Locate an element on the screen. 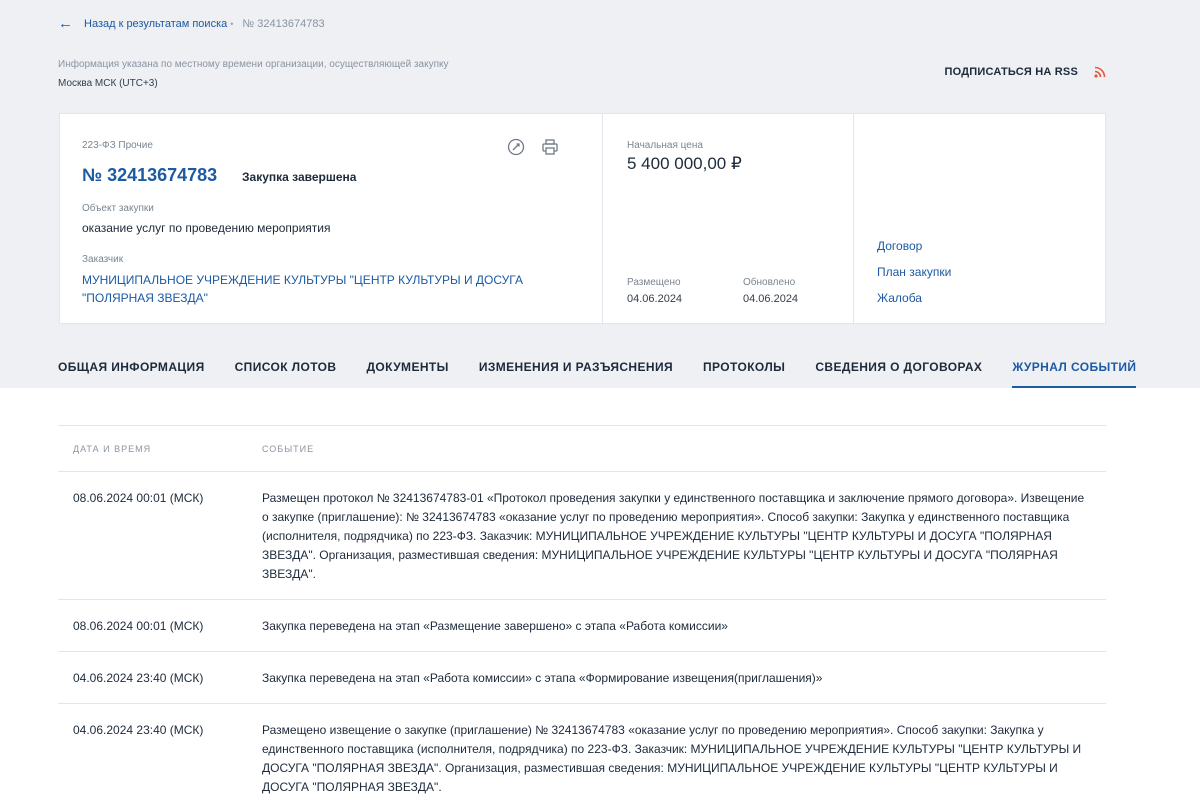  rss-icon is located at coordinates (1100, 72).